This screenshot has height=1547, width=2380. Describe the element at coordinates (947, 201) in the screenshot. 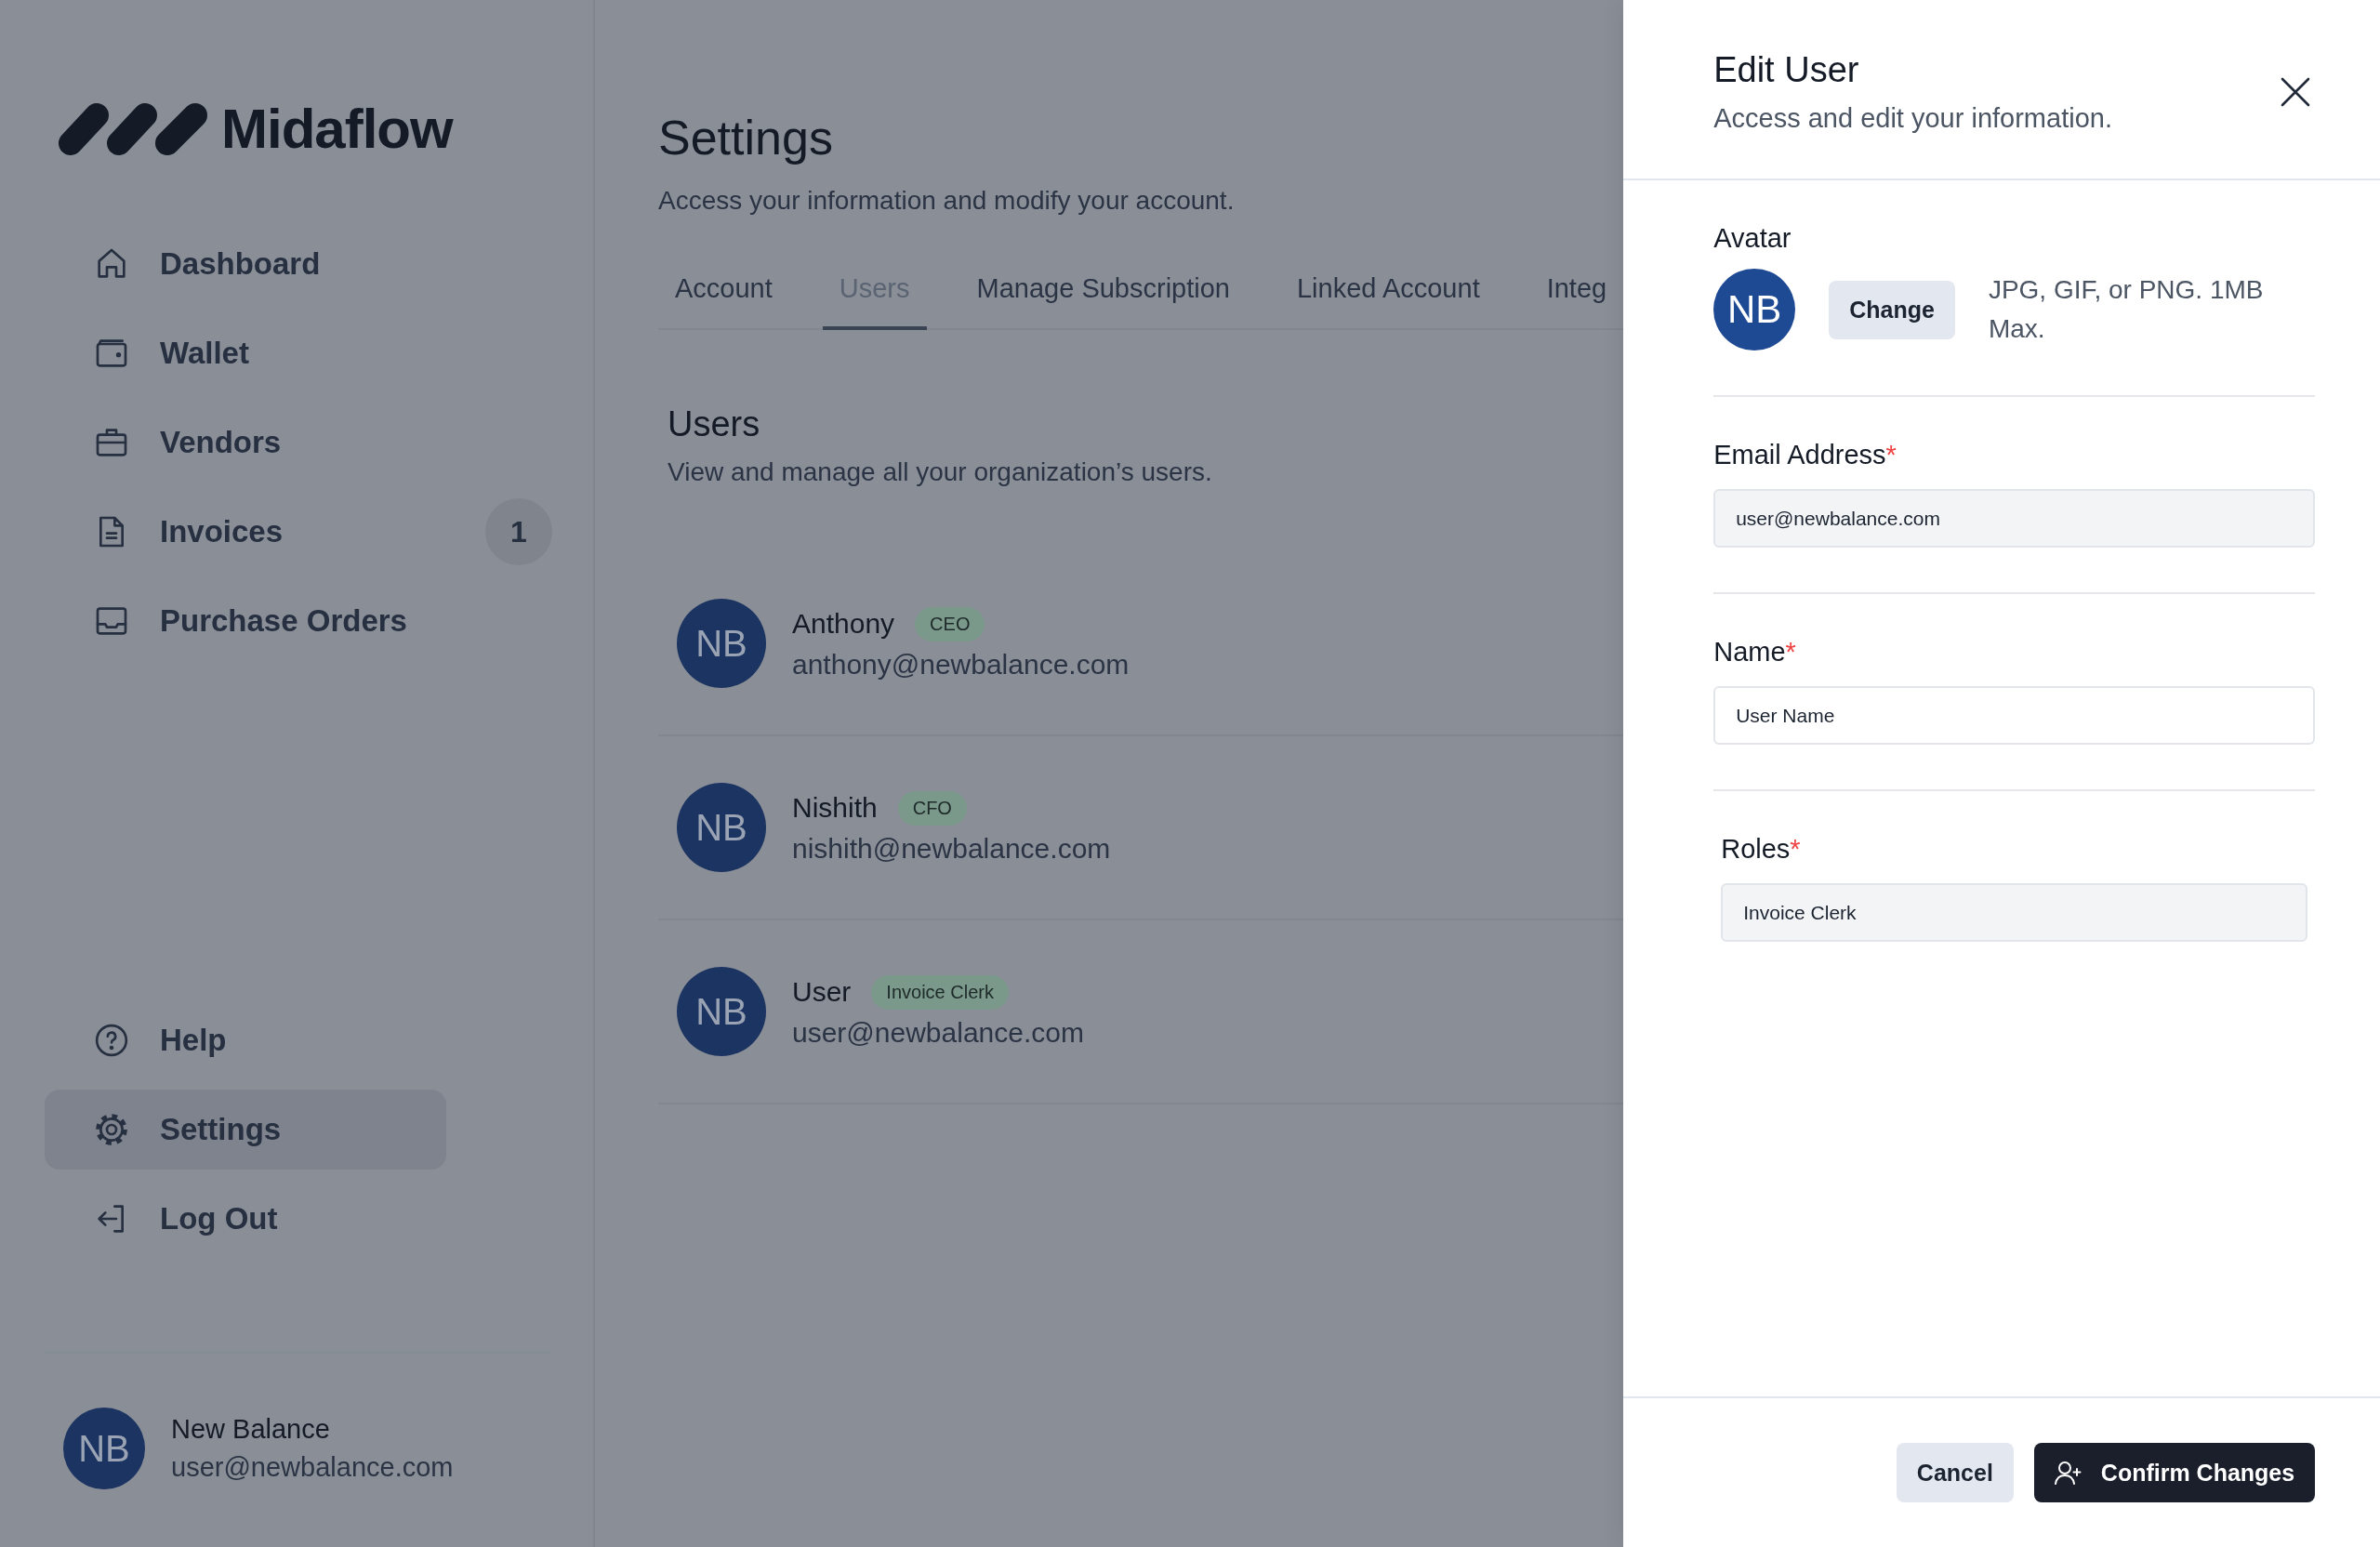

I see `page-subtitle: Access your information and modify your account.` at that location.